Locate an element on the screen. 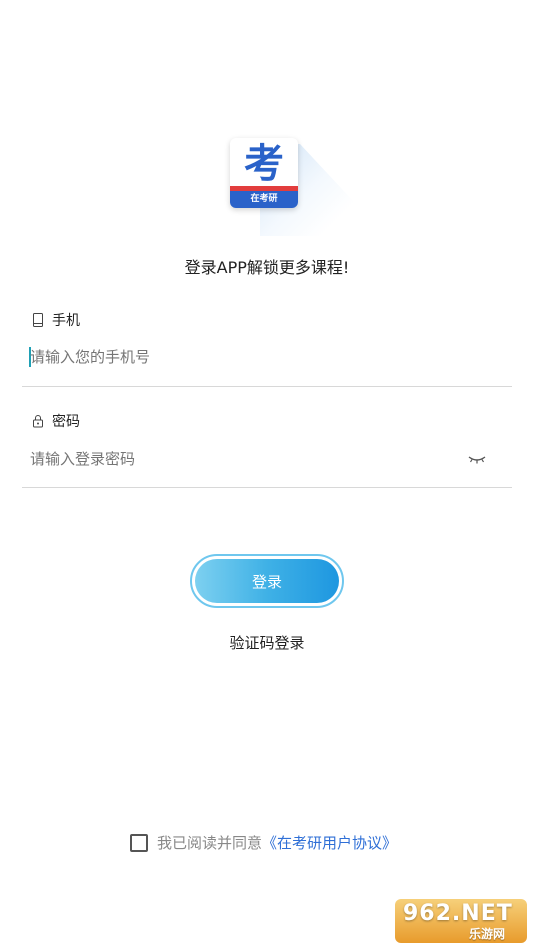 The height and width of the screenshot is (949, 534). login-button-label: 登录 is located at coordinates (267, 581).